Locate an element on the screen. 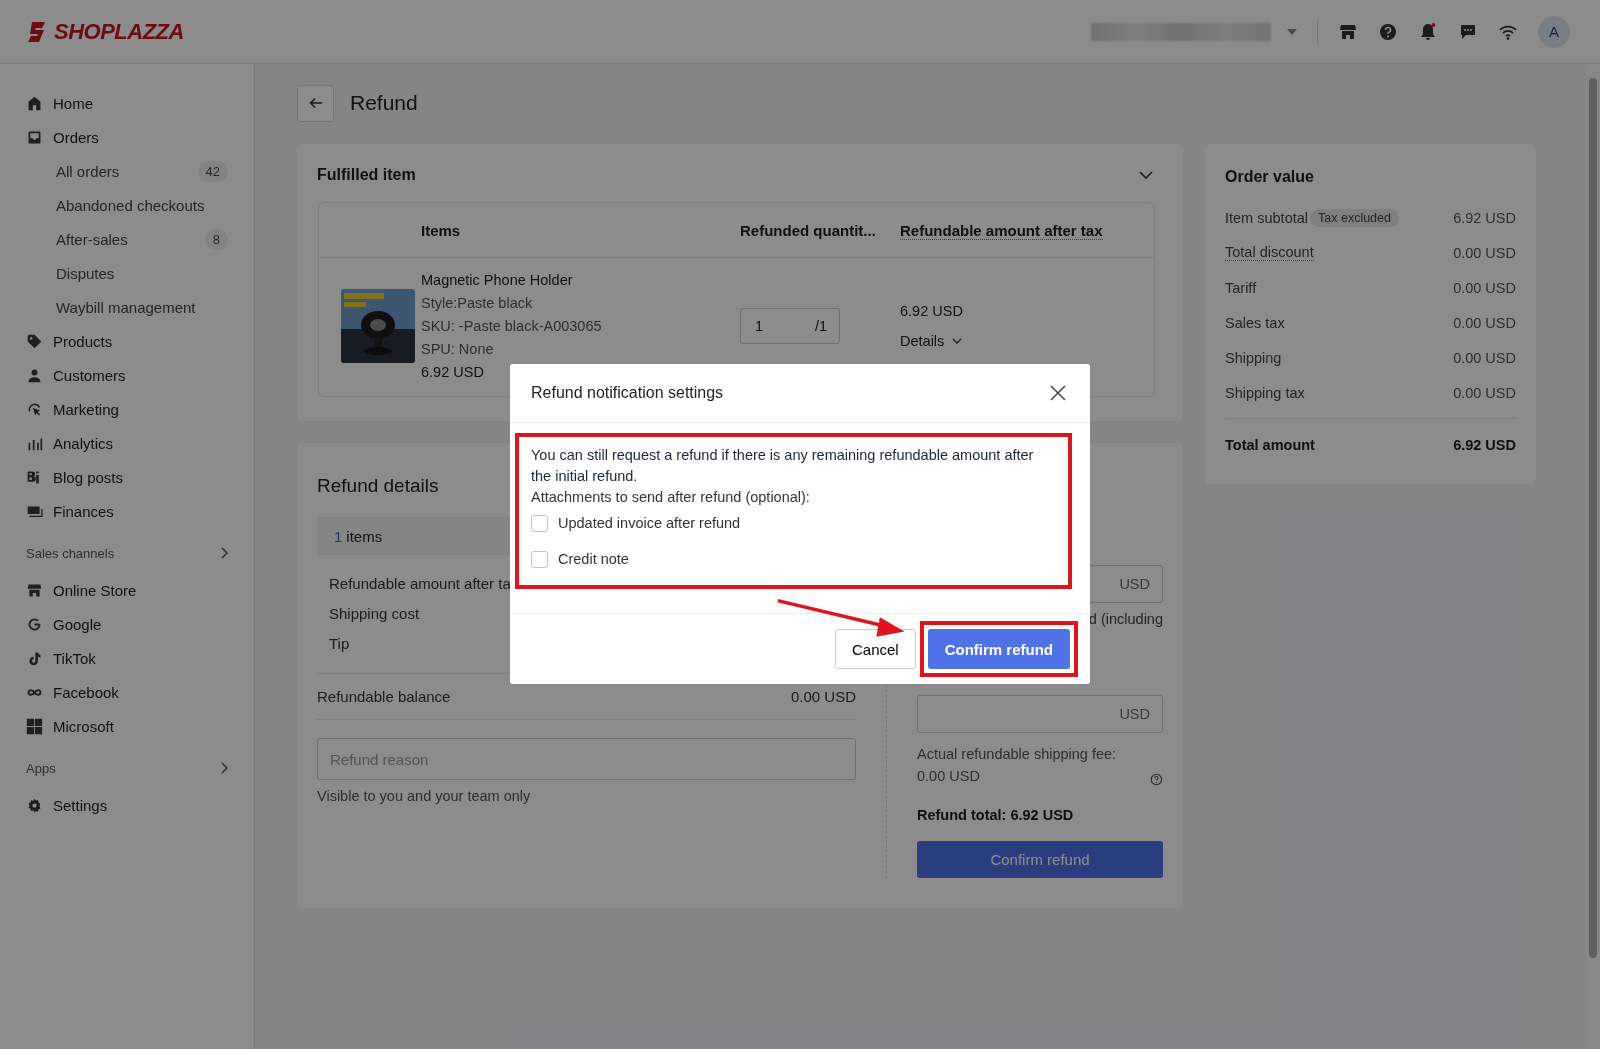 This screenshot has width=1600, height=1049. summary-label: Tip is located at coordinates (339, 644).